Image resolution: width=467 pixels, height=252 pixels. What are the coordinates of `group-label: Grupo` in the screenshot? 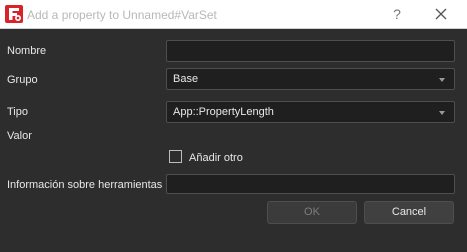 It's located at (22, 80).